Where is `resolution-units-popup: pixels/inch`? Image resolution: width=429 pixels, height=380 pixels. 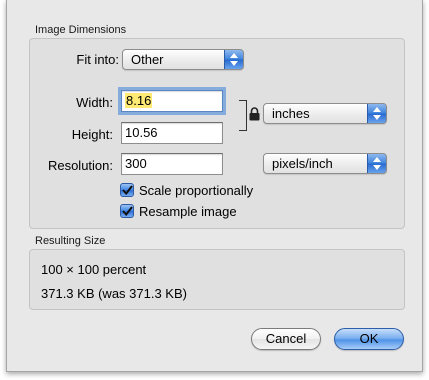
resolution-units-popup: pixels/inch is located at coordinates (325, 163).